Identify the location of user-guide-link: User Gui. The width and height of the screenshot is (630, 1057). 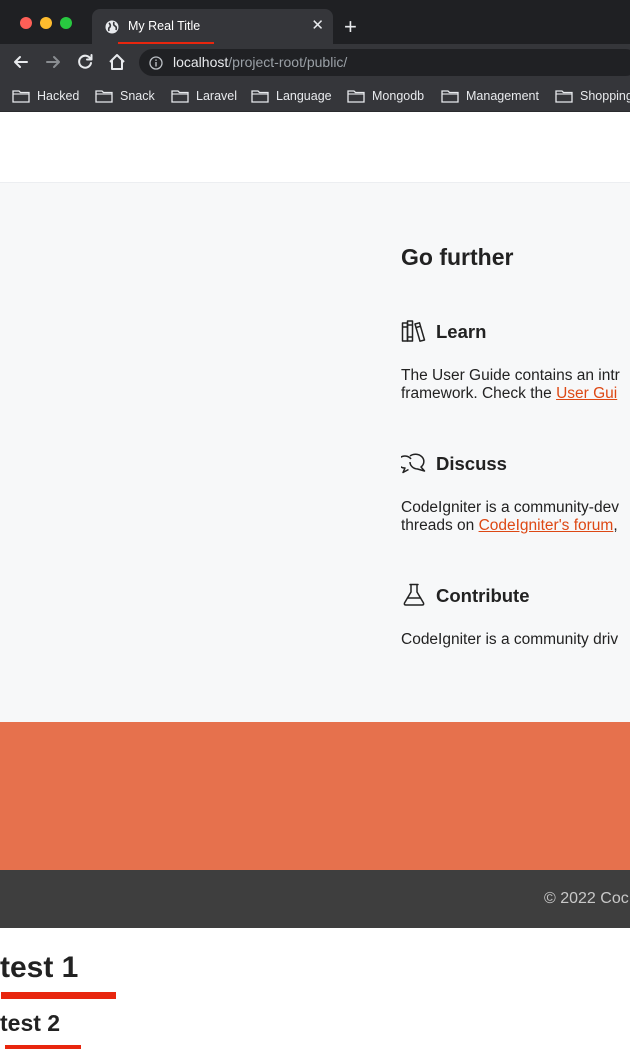
(586, 393).